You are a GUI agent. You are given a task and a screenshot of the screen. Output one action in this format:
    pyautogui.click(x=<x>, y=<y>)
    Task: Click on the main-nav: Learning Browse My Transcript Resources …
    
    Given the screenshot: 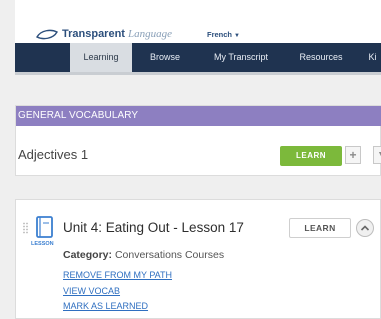 What is the action you would take?
    pyautogui.click(x=198, y=57)
    